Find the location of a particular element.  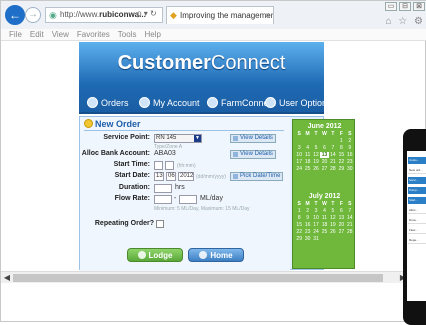

alloc-view-details-button: View Details is located at coordinates (253, 154).